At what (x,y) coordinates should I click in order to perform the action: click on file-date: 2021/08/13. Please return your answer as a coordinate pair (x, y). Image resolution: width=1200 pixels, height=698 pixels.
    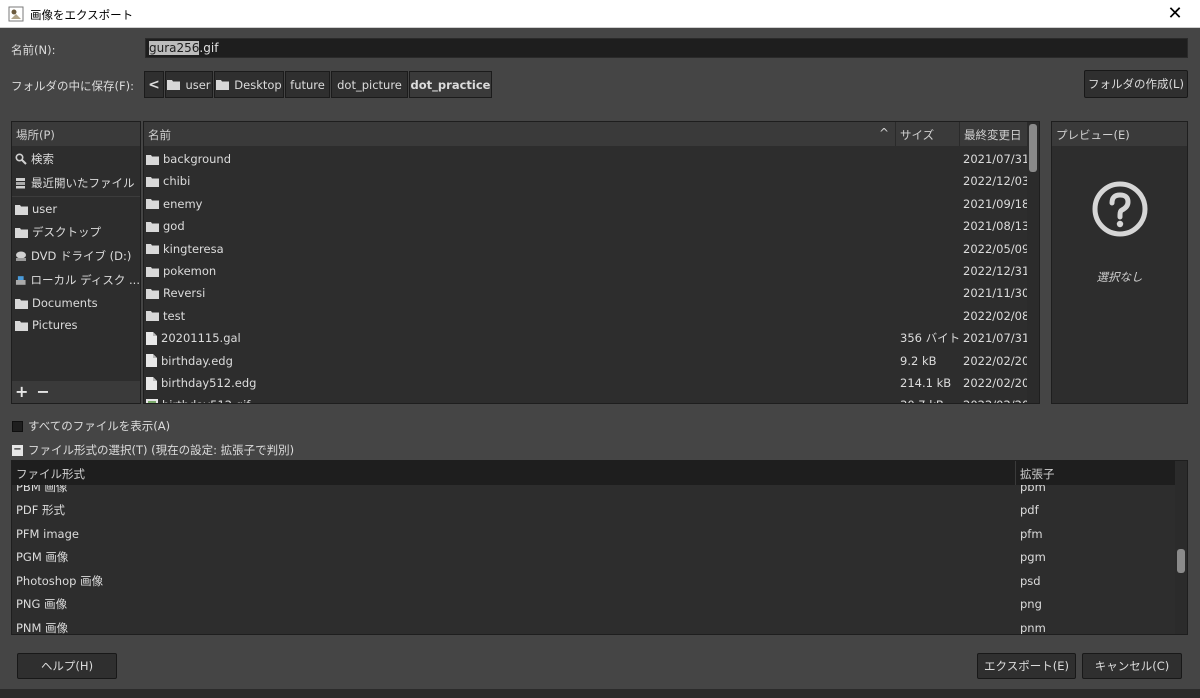
    Looking at the image, I should click on (996, 226).